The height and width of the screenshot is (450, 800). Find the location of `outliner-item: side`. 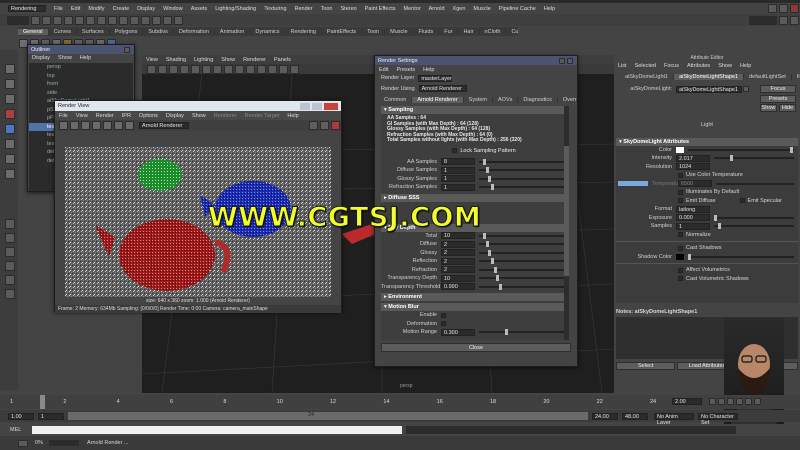

outliner-item: side is located at coordinates (90, 93).